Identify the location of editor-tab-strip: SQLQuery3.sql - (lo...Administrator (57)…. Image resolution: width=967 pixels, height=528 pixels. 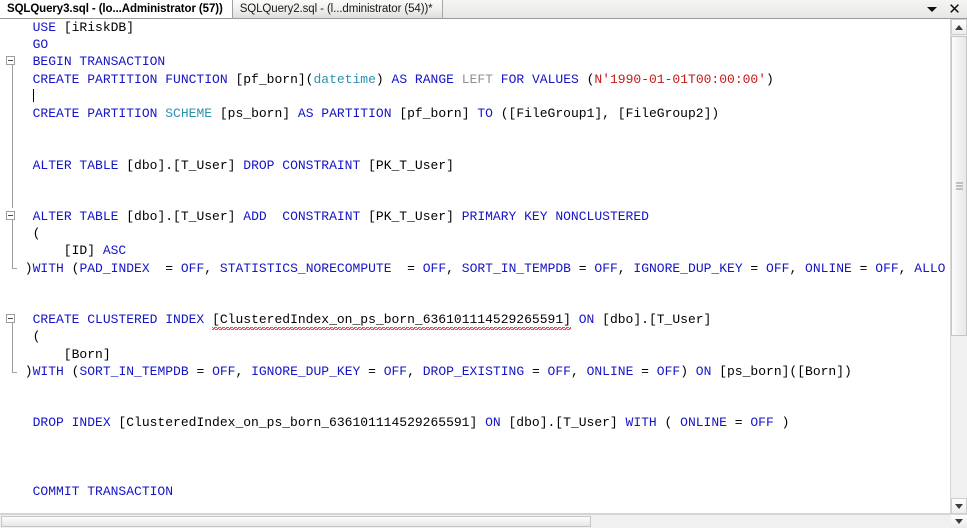
(483, 9).